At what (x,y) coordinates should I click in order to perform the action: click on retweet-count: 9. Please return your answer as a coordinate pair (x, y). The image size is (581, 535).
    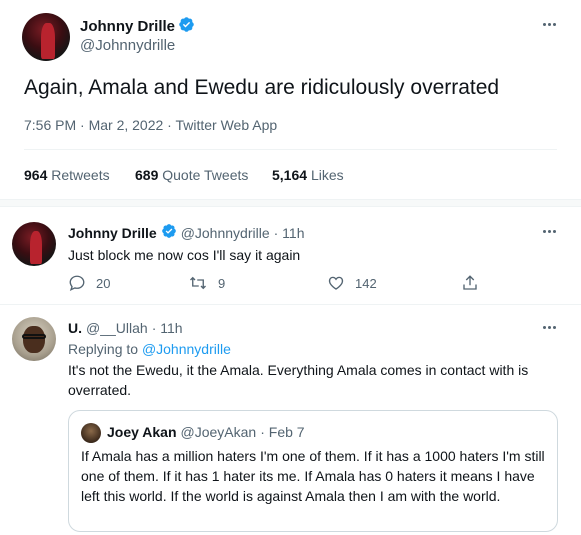
    Looking at the image, I should click on (222, 283).